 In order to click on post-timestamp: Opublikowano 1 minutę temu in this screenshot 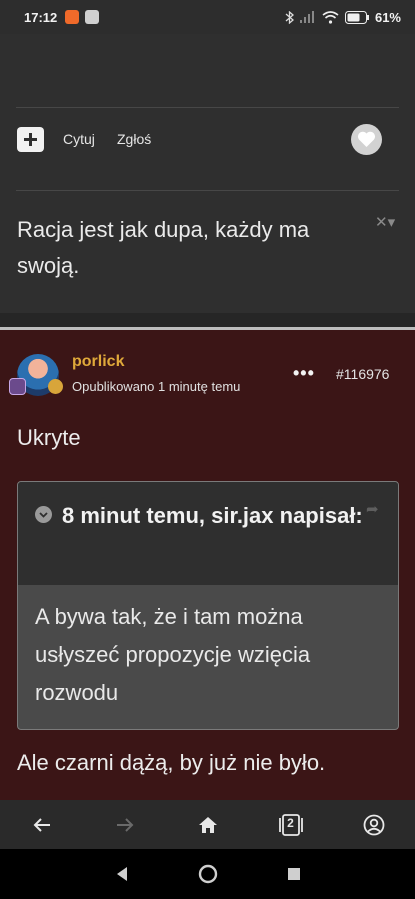, I will do `click(156, 386)`.